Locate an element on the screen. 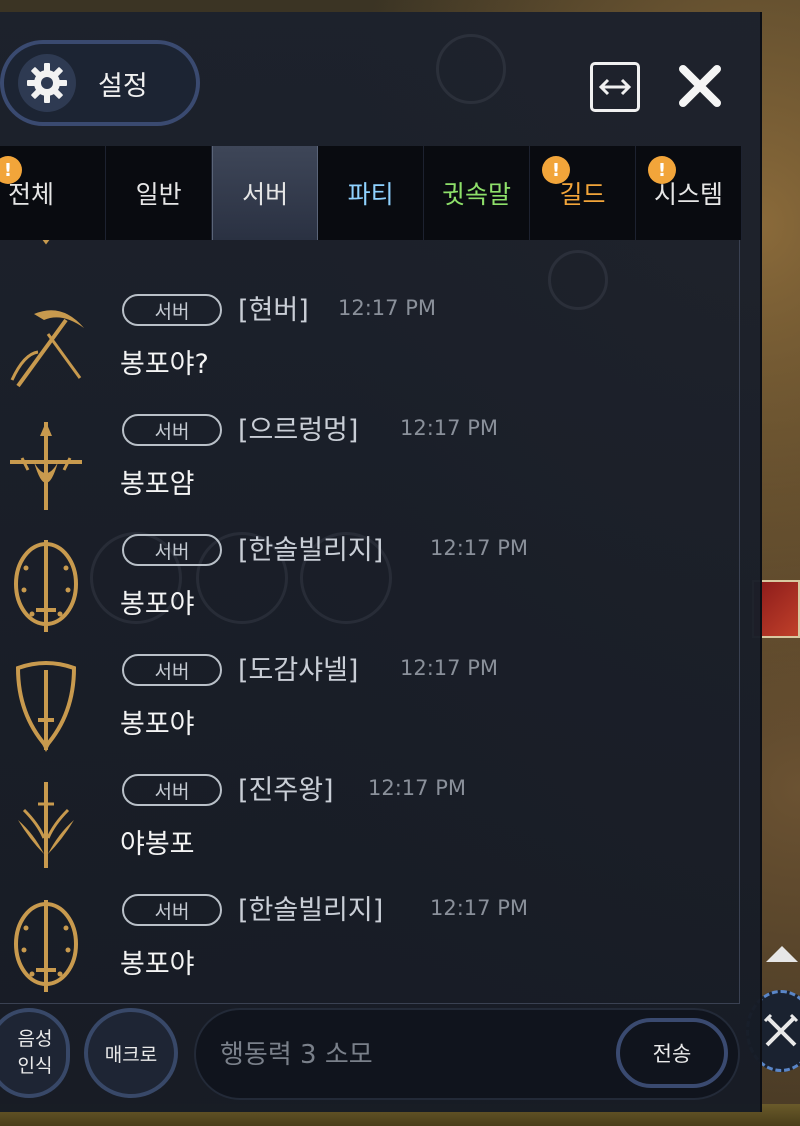 This screenshot has height=1126, width=800. resize-button is located at coordinates (615, 87).